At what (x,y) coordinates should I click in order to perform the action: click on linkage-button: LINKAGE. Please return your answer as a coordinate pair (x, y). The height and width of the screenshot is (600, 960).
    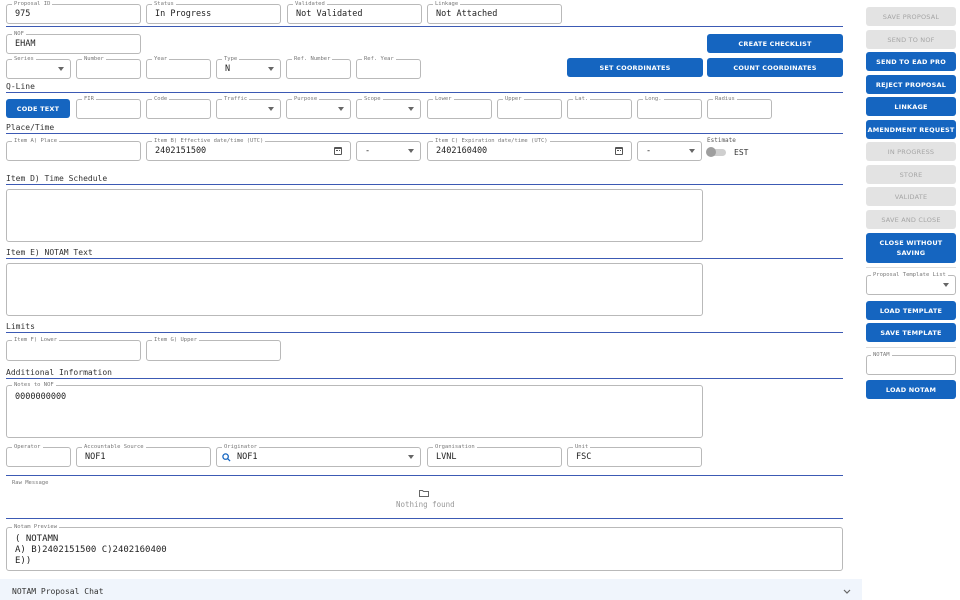
    Looking at the image, I should click on (911, 106).